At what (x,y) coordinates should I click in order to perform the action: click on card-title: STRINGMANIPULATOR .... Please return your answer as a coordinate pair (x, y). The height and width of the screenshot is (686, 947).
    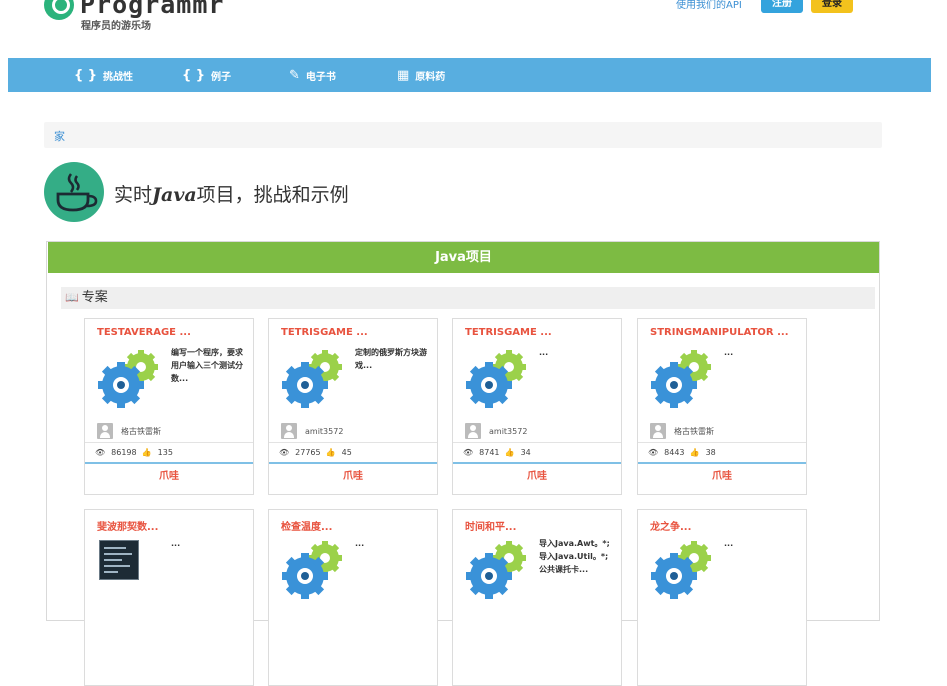
    Looking at the image, I should click on (719, 332).